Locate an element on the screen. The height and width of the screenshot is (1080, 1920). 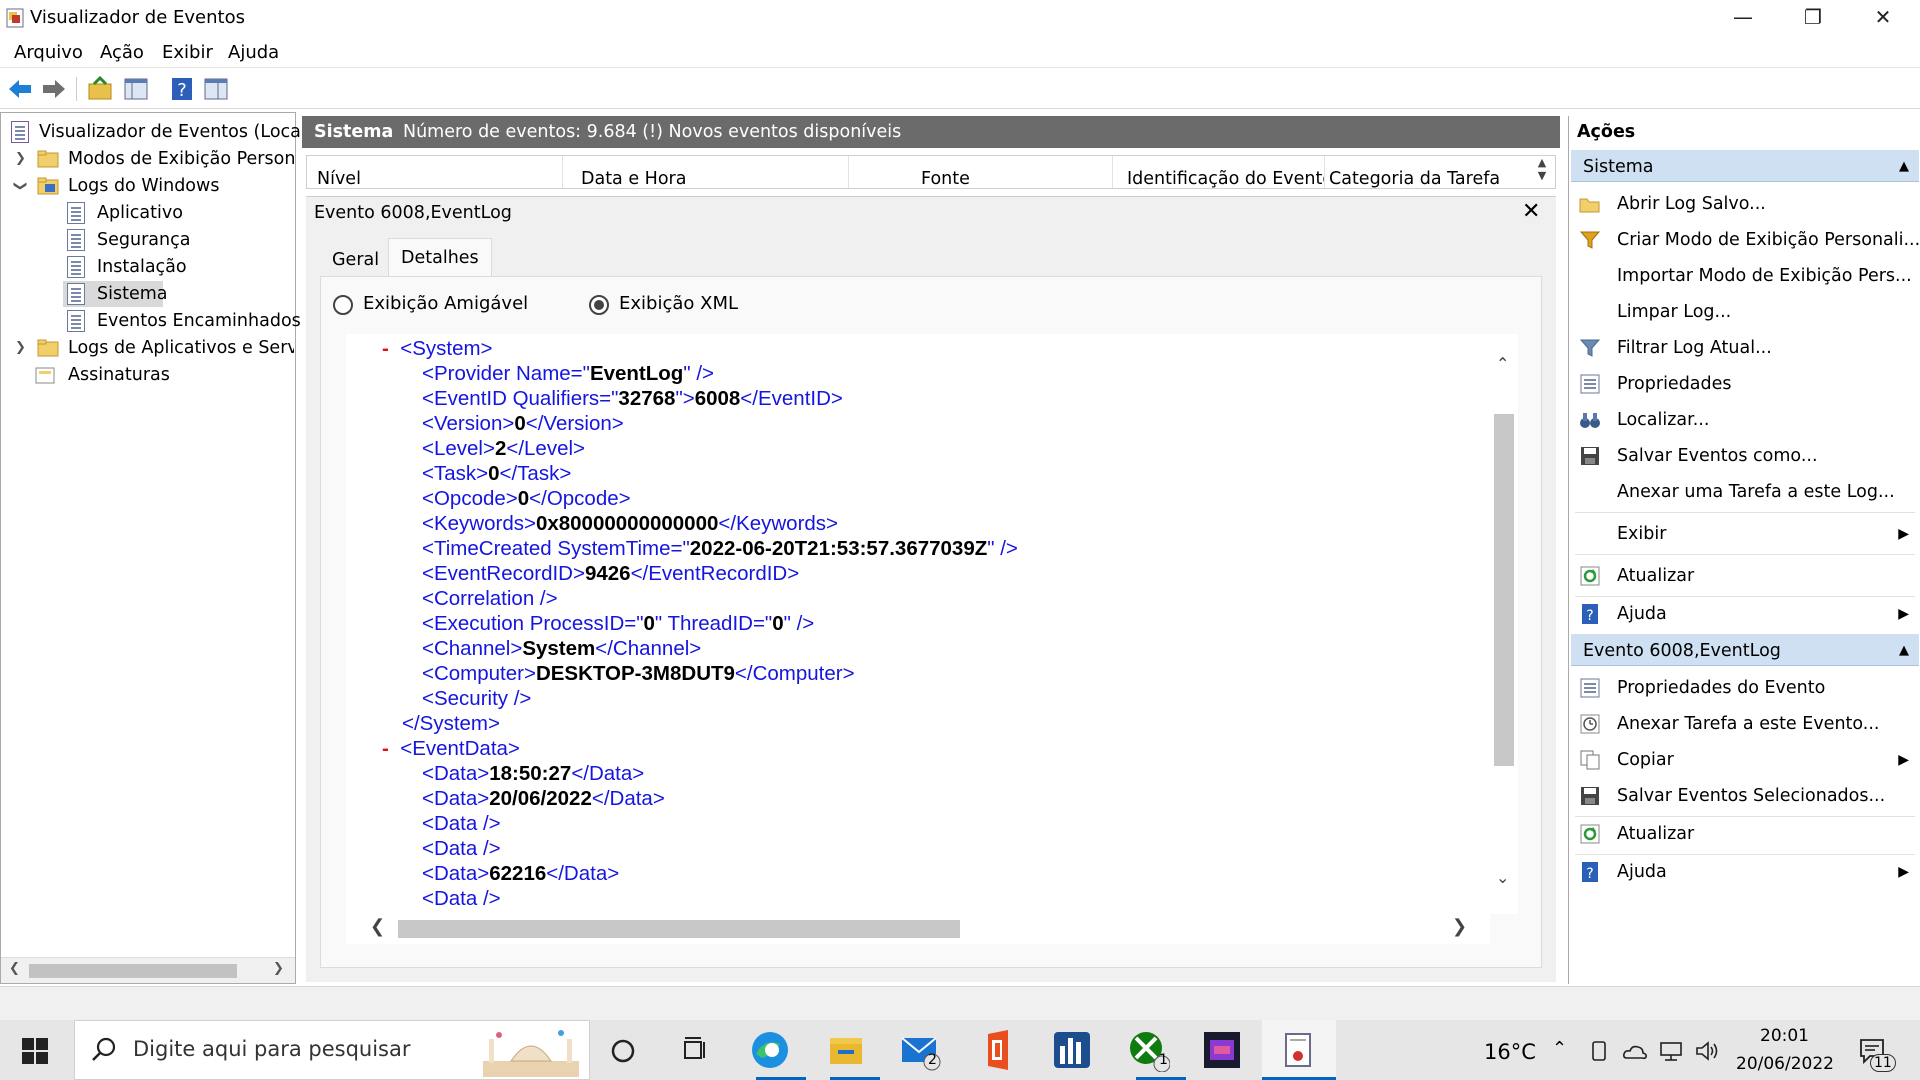
action-atualizar-2: Atualizar is located at coordinates (1744, 834).